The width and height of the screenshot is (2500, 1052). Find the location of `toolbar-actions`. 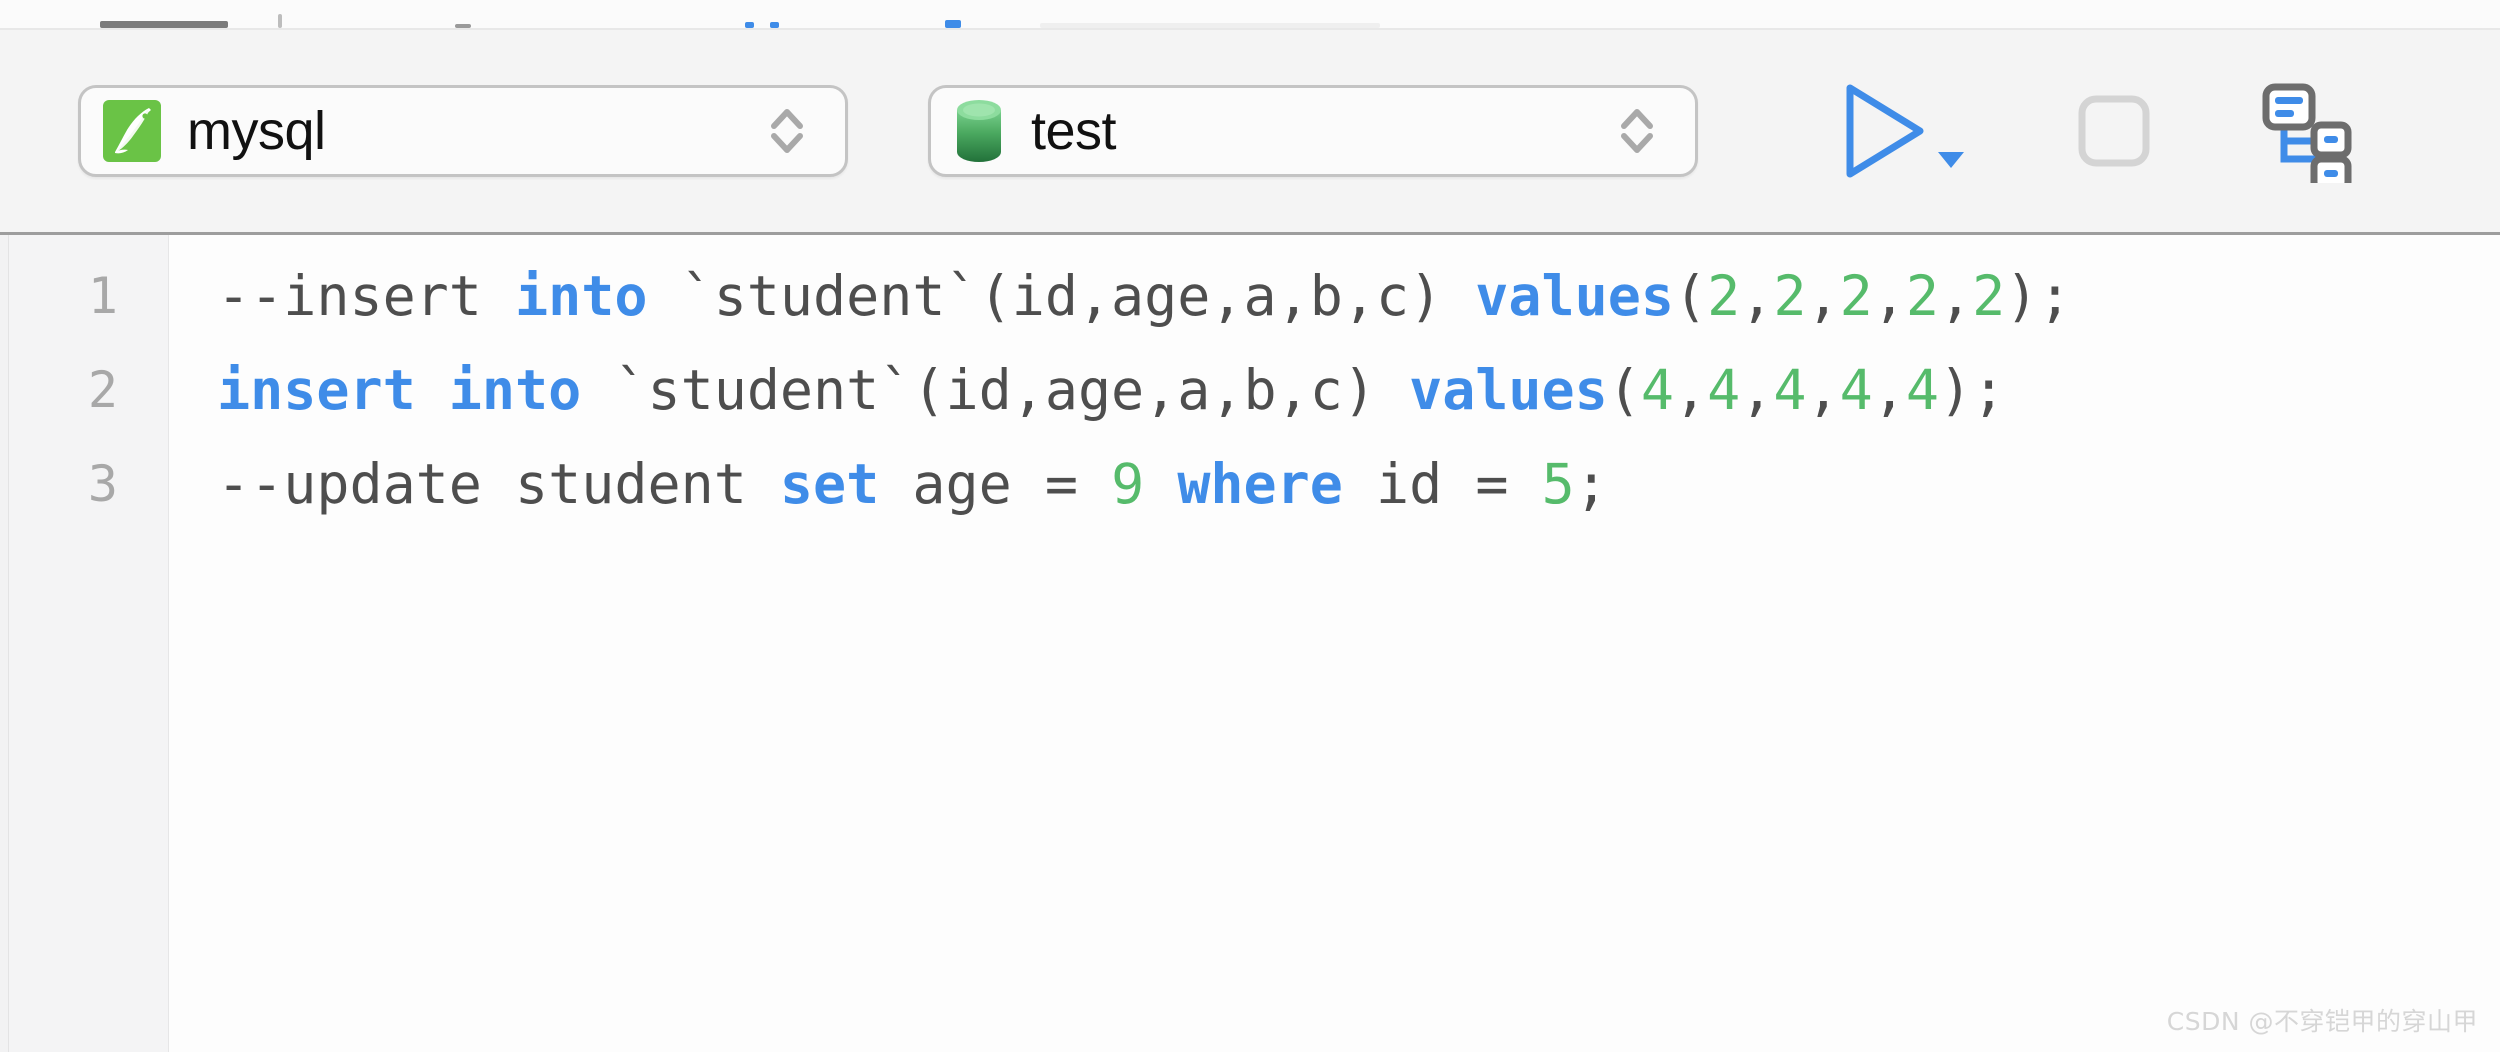

toolbar-actions is located at coordinates (2093, 131).